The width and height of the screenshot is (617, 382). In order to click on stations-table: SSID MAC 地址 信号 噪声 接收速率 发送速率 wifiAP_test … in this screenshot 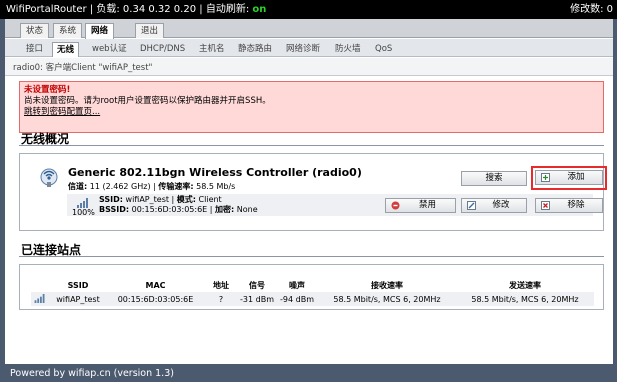, I will do `click(312, 292)`.